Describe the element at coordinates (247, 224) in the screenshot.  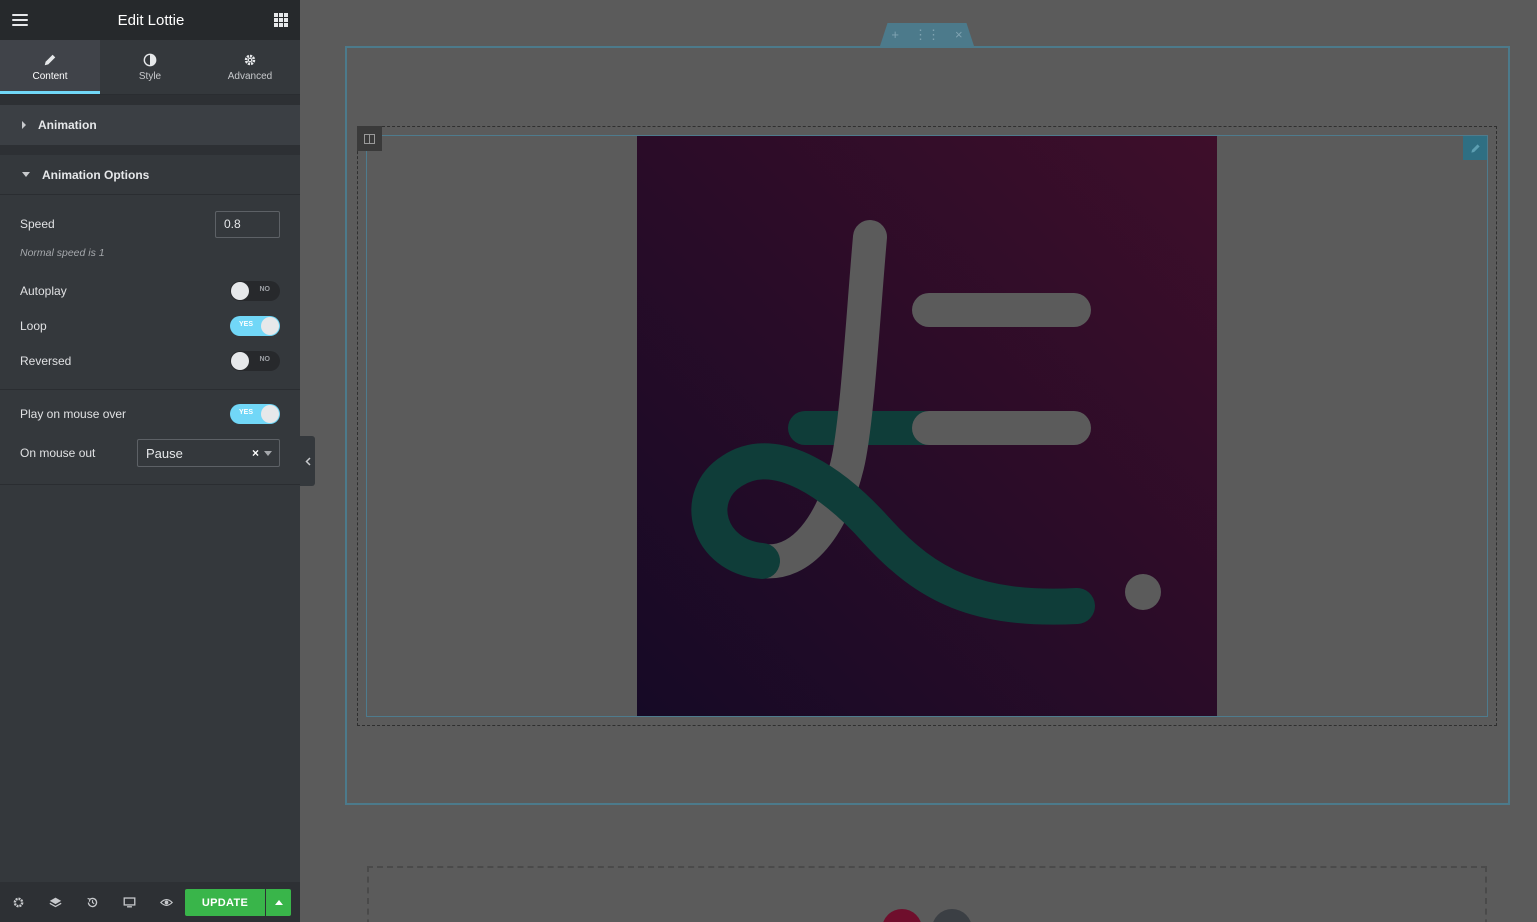
I see `speed-input` at that location.